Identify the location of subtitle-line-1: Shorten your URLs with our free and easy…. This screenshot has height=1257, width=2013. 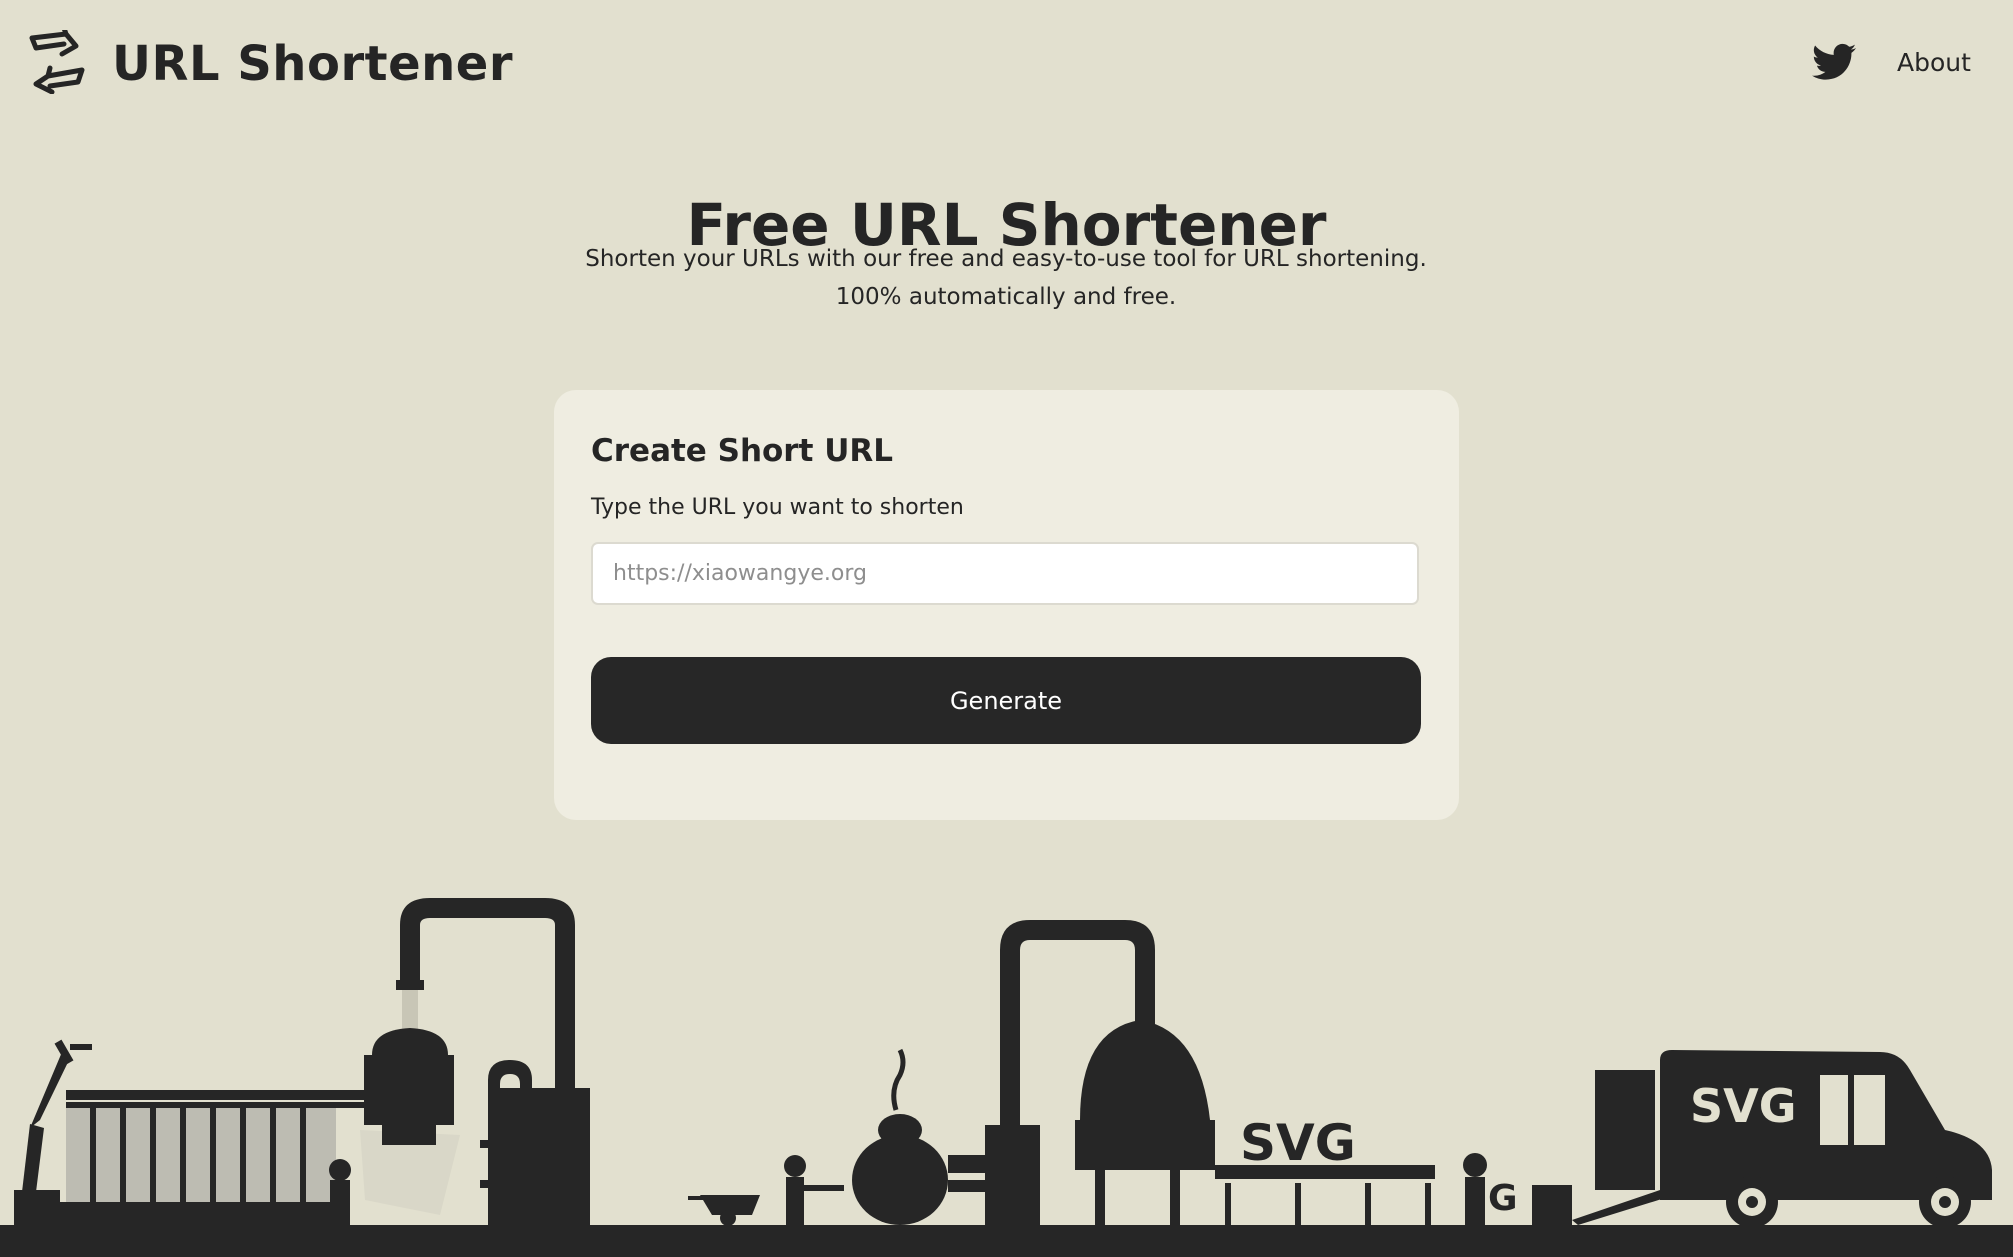
(1006, 259).